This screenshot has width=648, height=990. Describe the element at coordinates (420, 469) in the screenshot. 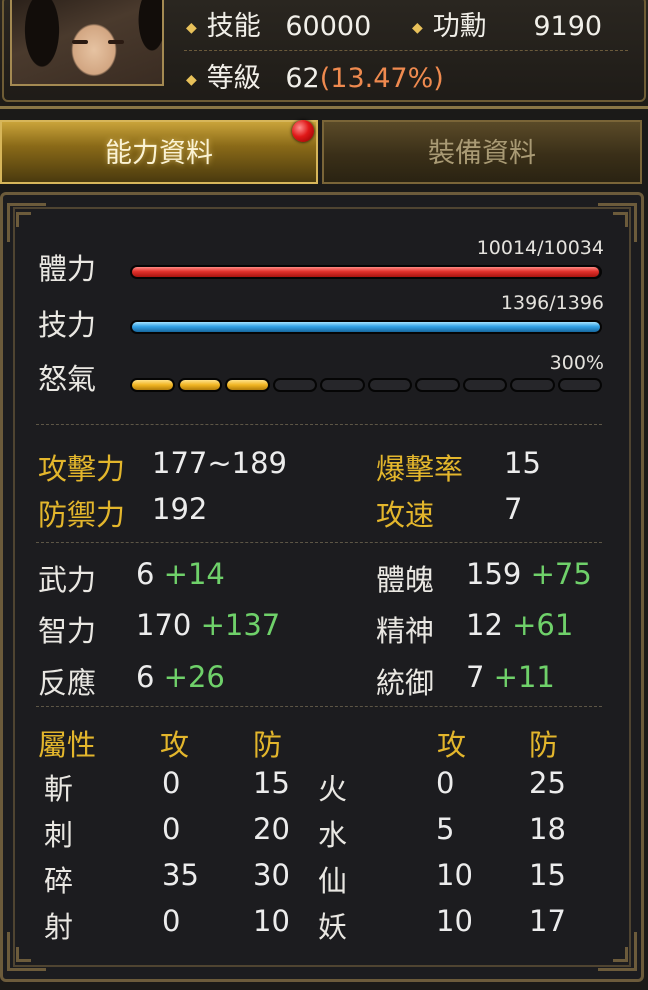

I see `crit-label: 爆擊率` at that location.